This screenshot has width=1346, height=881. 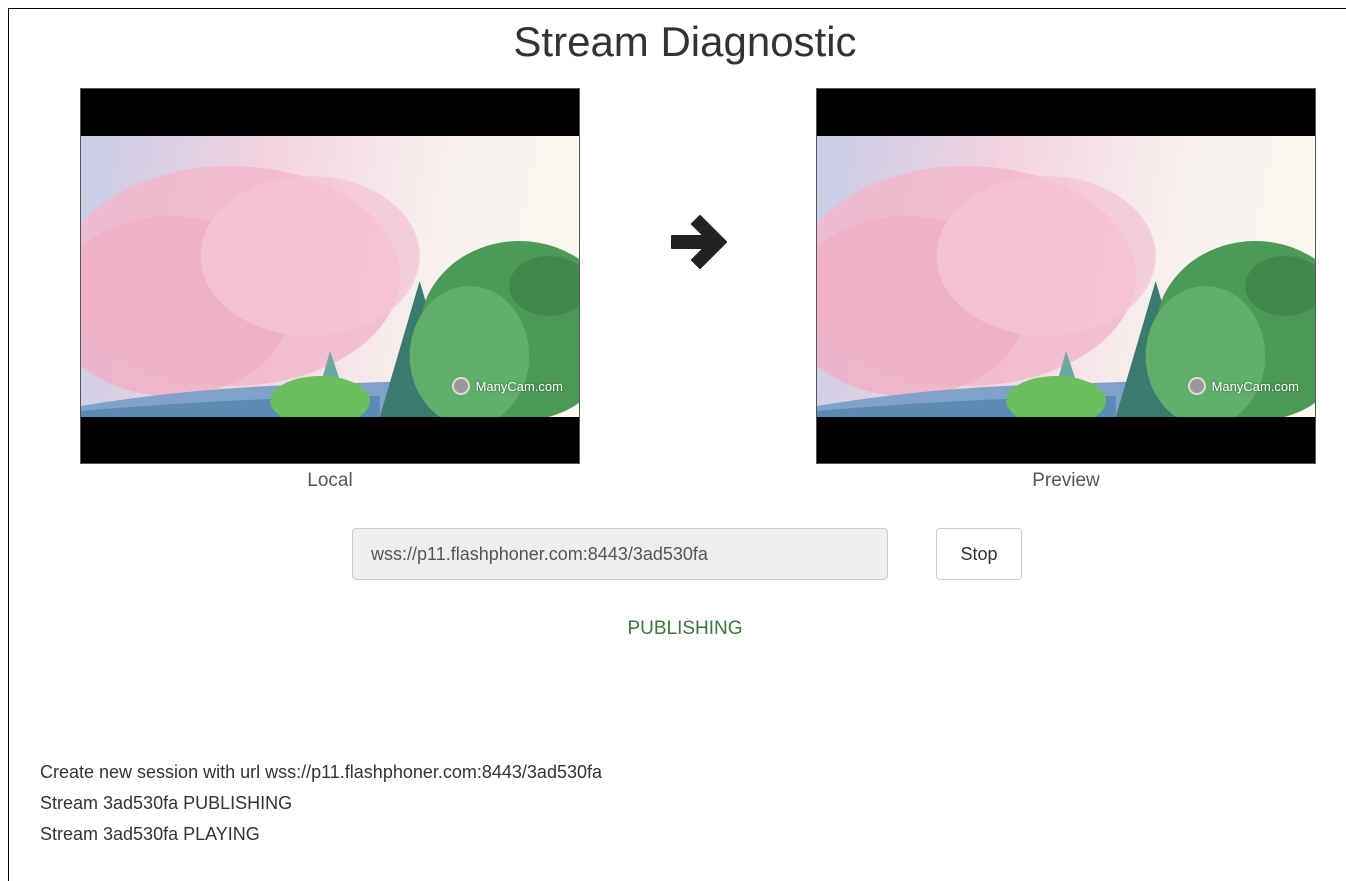 I want to click on log-line: Stream 3ad530fa PUBLISHING, so click(x=166, y=803).